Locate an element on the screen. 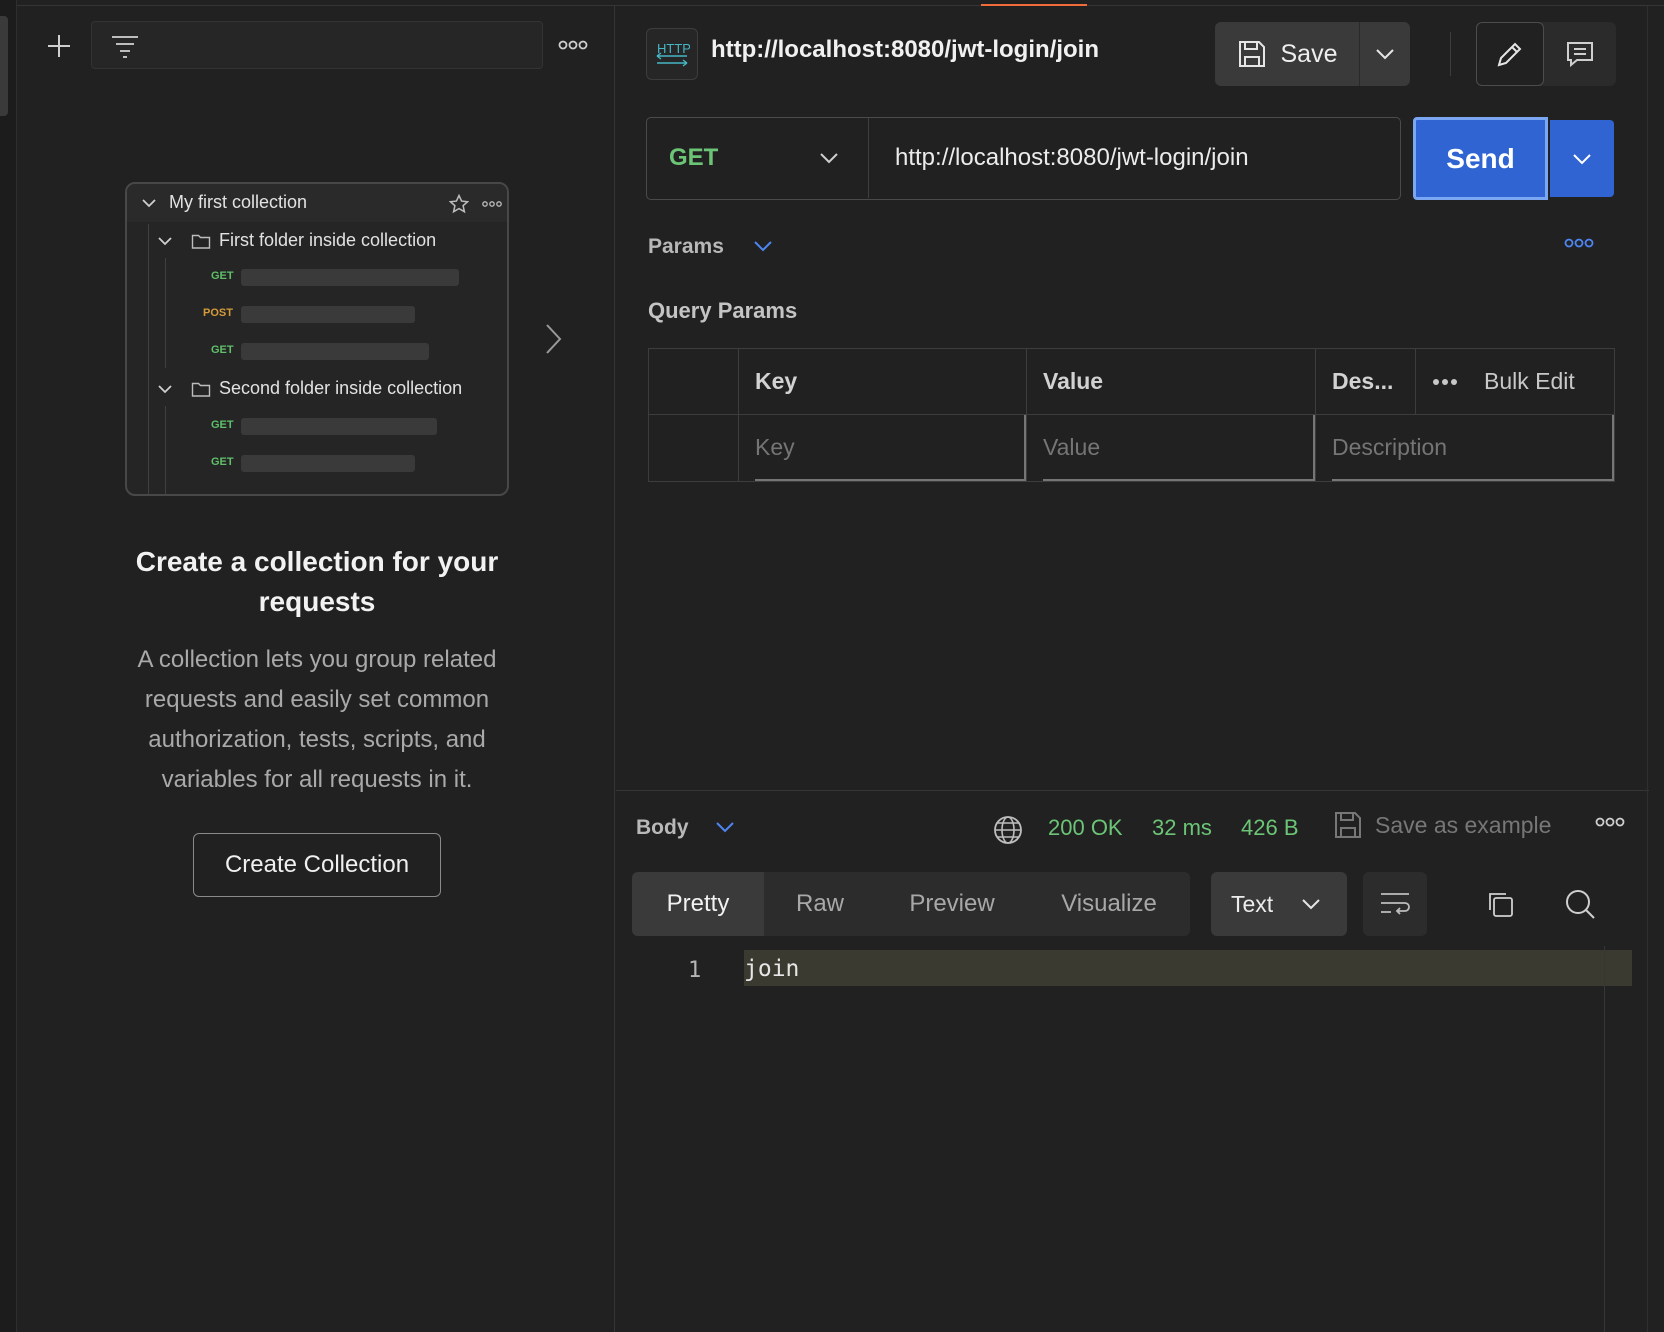  param-value-input is located at coordinates (1179, 448).